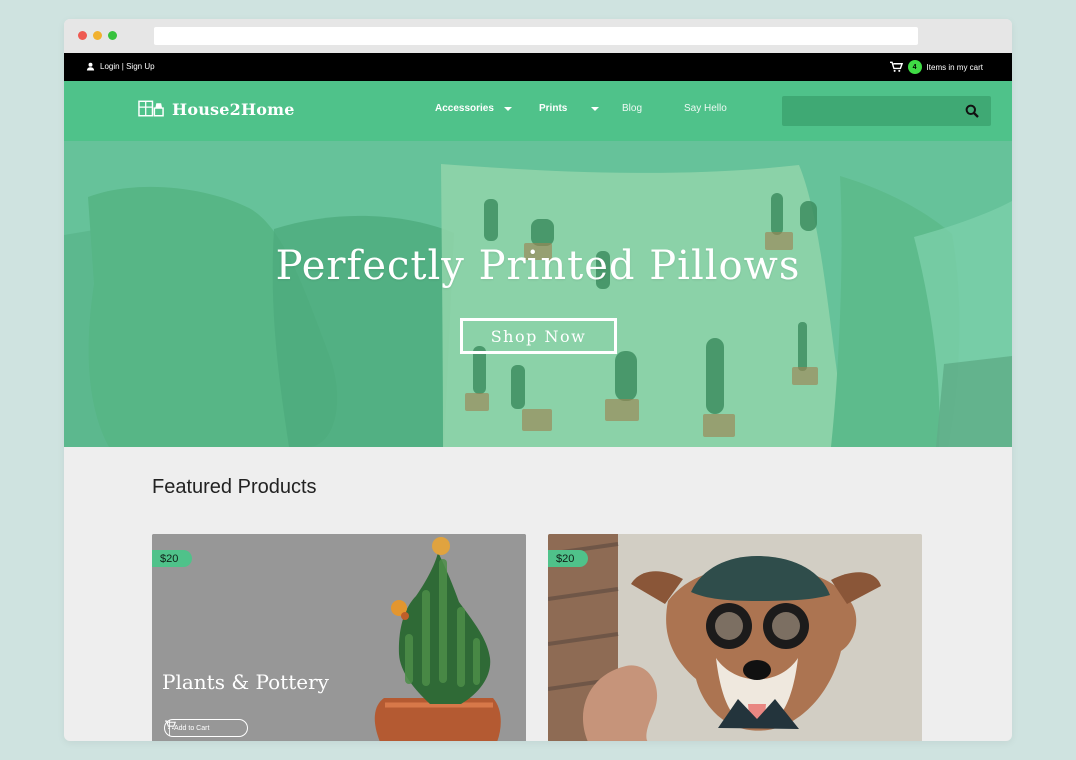 The image size is (1076, 760). I want to click on nav-item-say-hello: Say Hello, so click(705, 108).